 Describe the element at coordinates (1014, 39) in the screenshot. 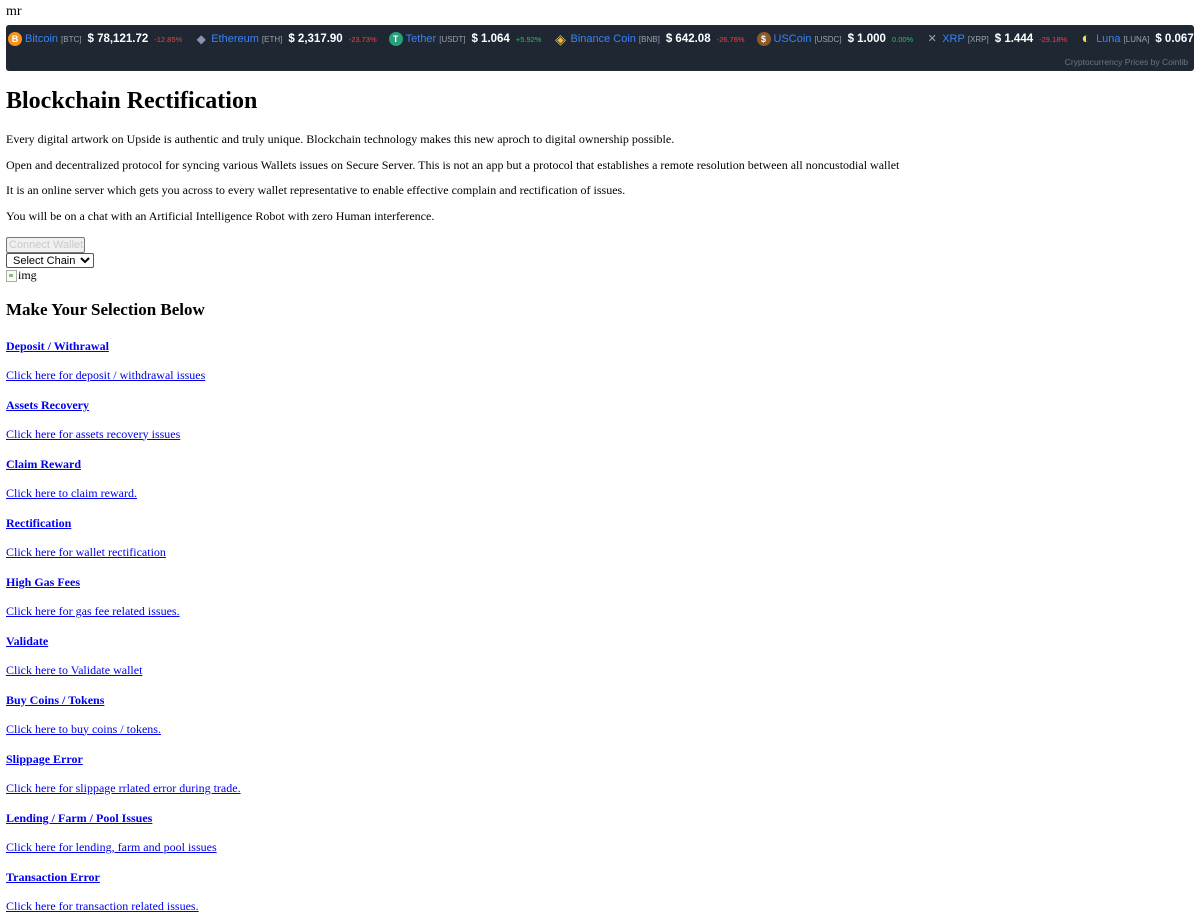

I see `ticker-coin-price: $ 1.444` at that location.